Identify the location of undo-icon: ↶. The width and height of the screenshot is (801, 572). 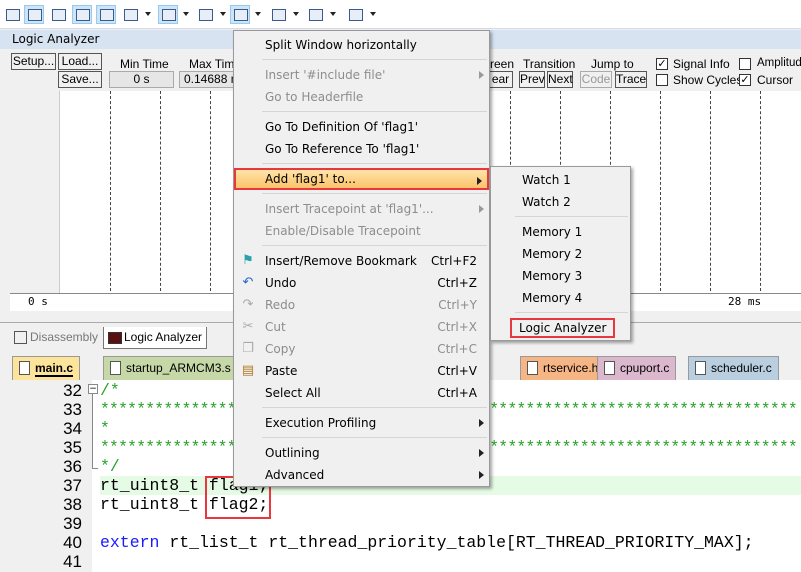
(248, 282).